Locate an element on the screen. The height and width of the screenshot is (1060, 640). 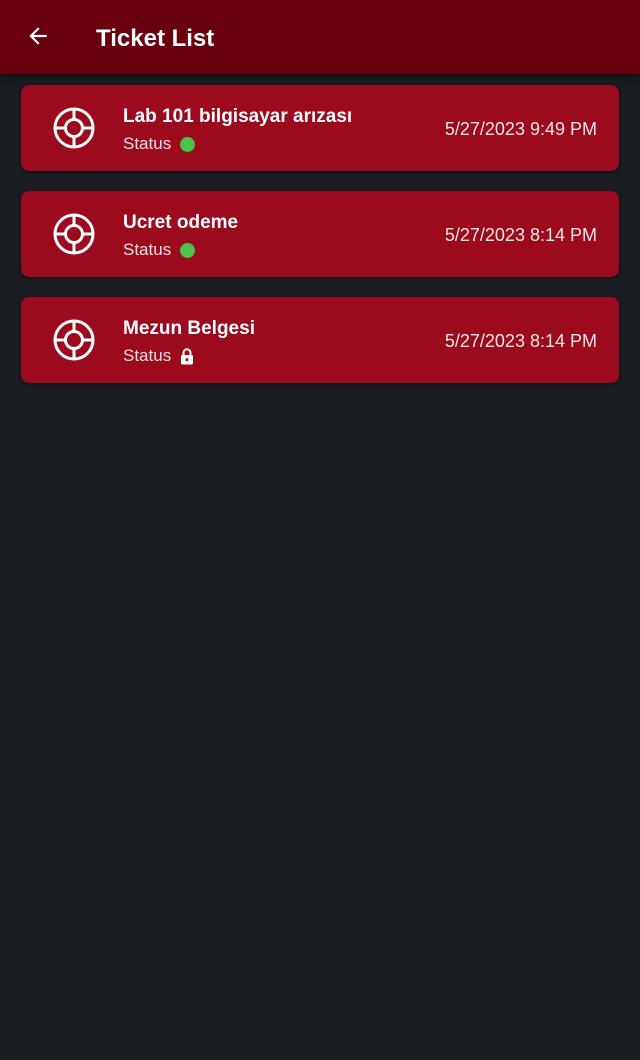
lock-icon is located at coordinates (187, 355).